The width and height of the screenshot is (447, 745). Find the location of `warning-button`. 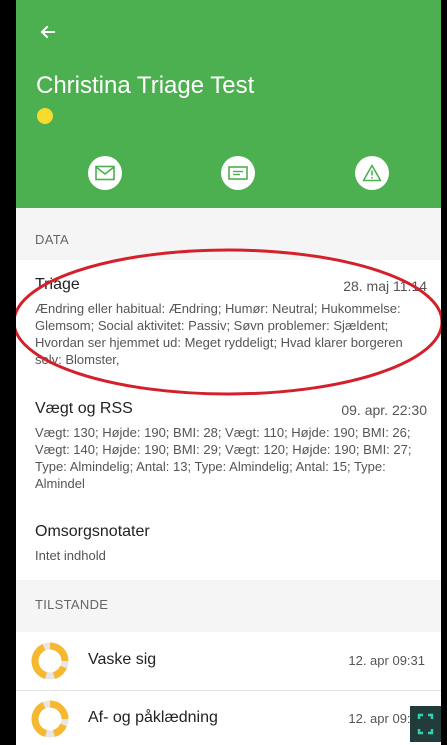

warning-button is located at coordinates (372, 173).